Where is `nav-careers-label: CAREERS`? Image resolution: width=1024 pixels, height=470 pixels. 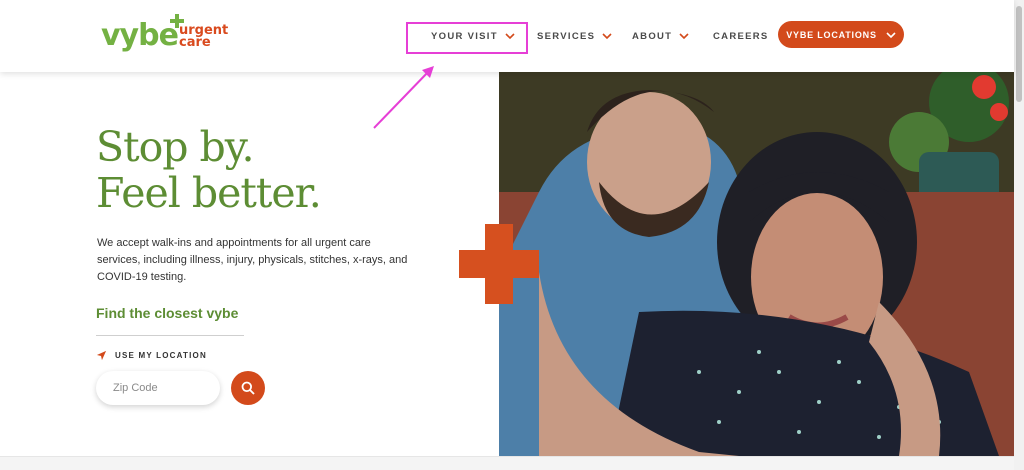 nav-careers-label: CAREERS is located at coordinates (741, 36).